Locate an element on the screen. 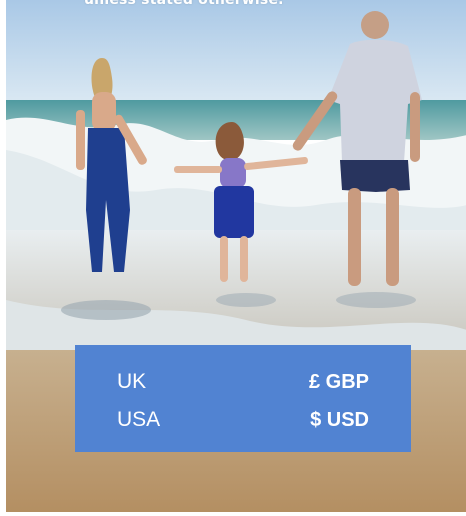  currency-panel: UK £ GBP USA $ USD is located at coordinates (243, 398).